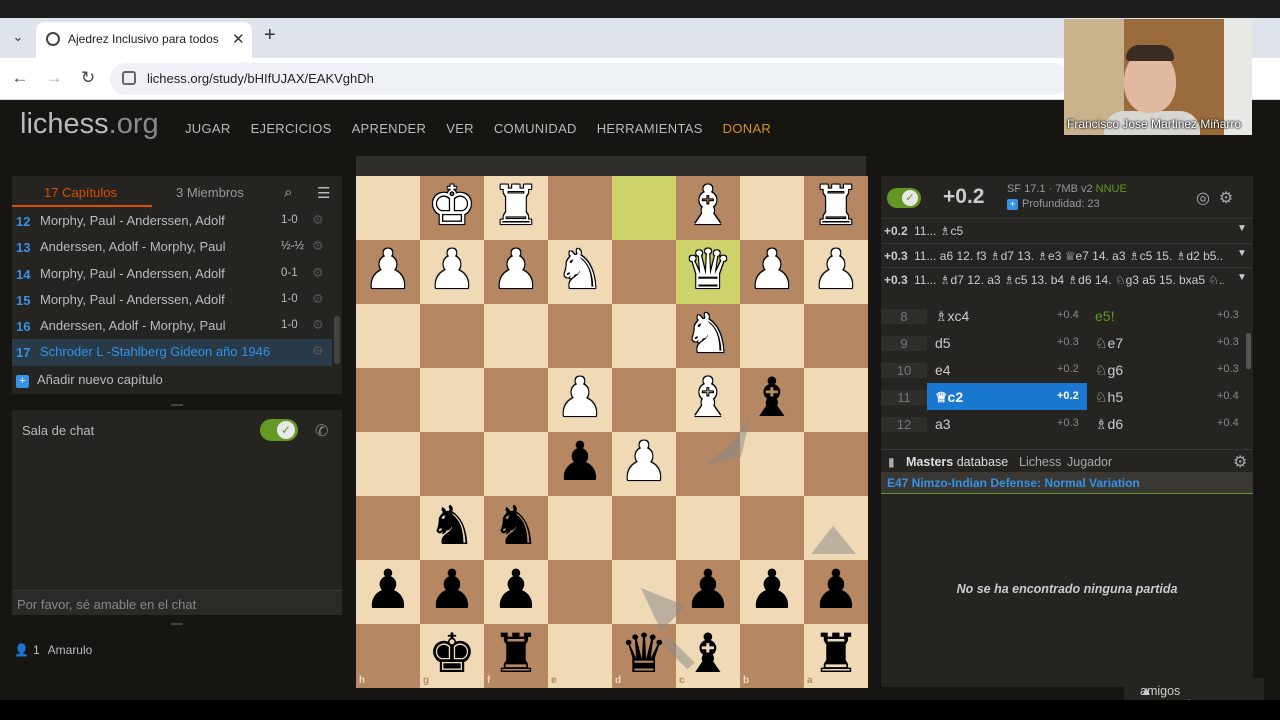  What do you see at coordinates (177, 602) in the screenshot?
I see `chat-input: Por favor, sé amable en el chat` at bounding box center [177, 602].